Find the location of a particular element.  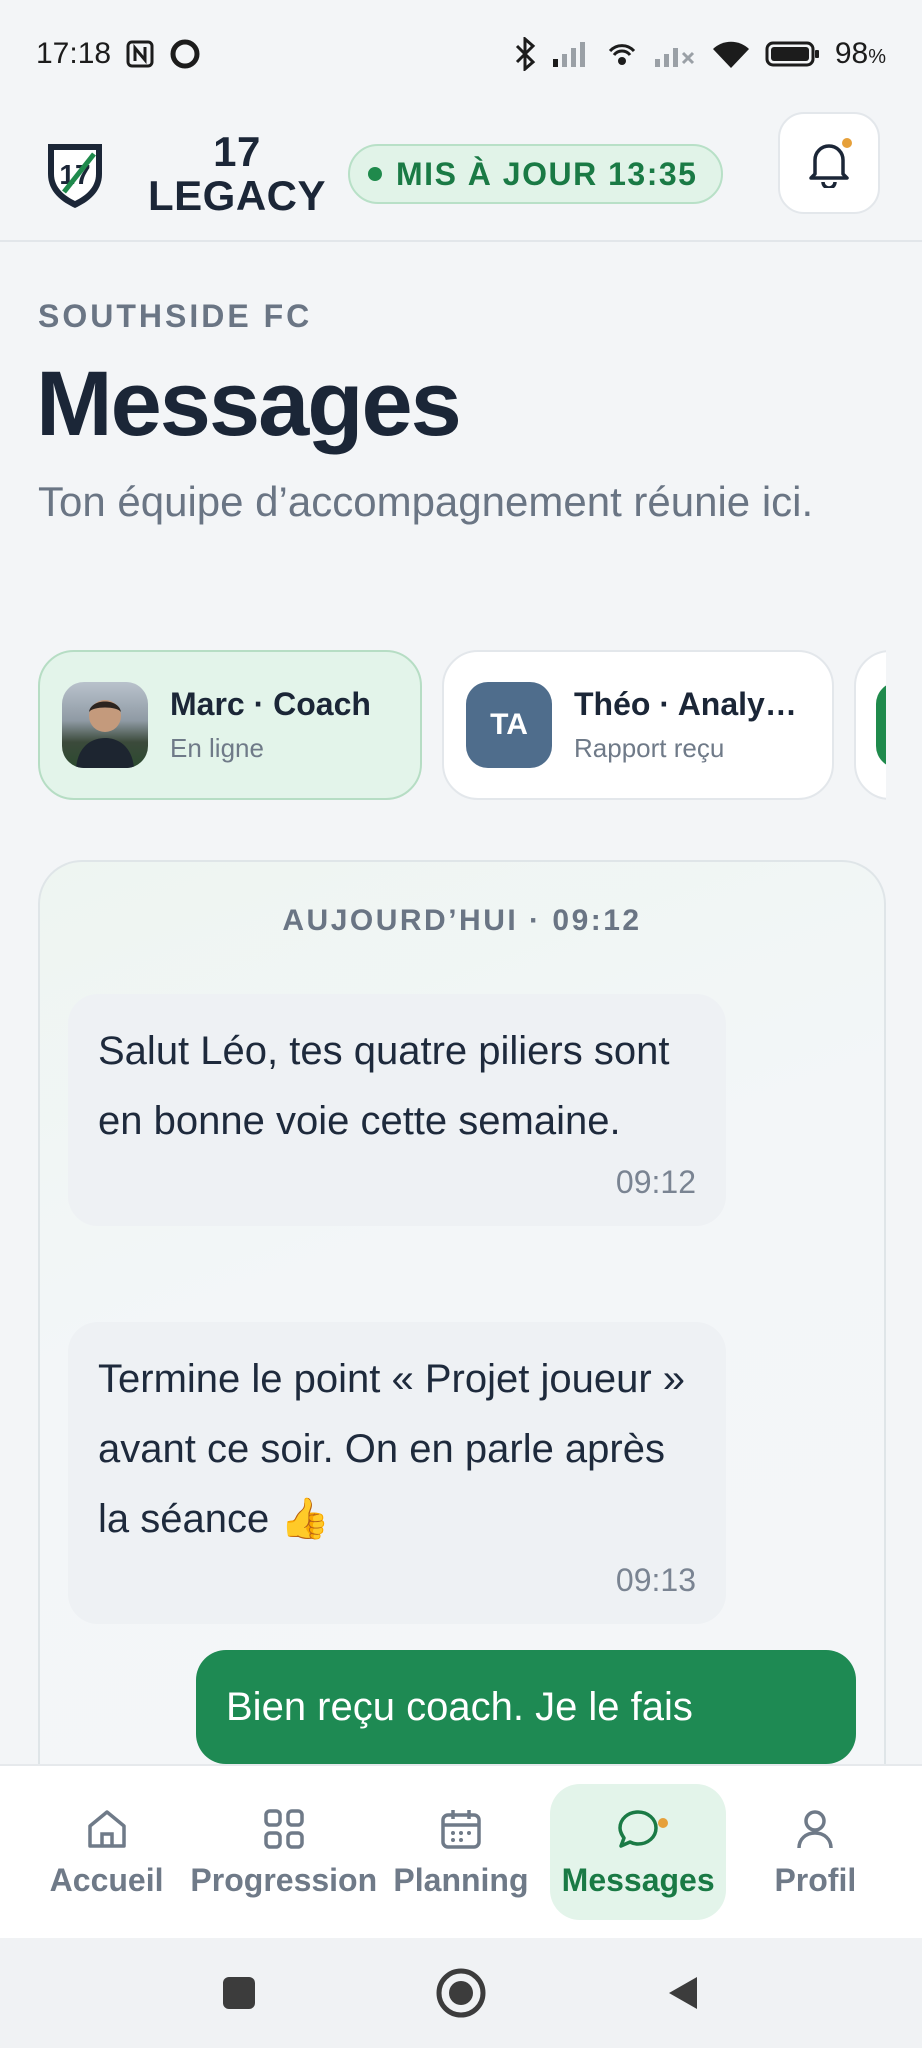

chat-bubble-icon is located at coordinates (638, 1828).